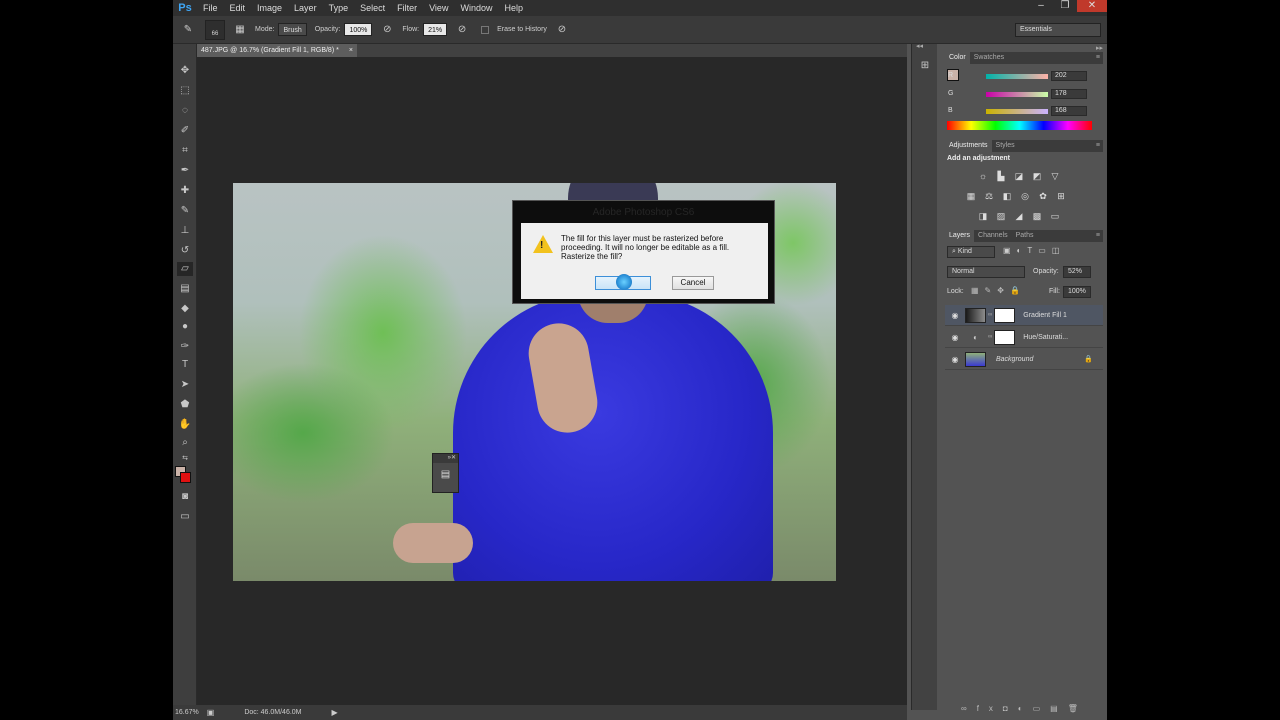  Describe the element at coordinates (335, 712) in the screenshot. I see `status-menu-arrow-icon: ▶` at that location.